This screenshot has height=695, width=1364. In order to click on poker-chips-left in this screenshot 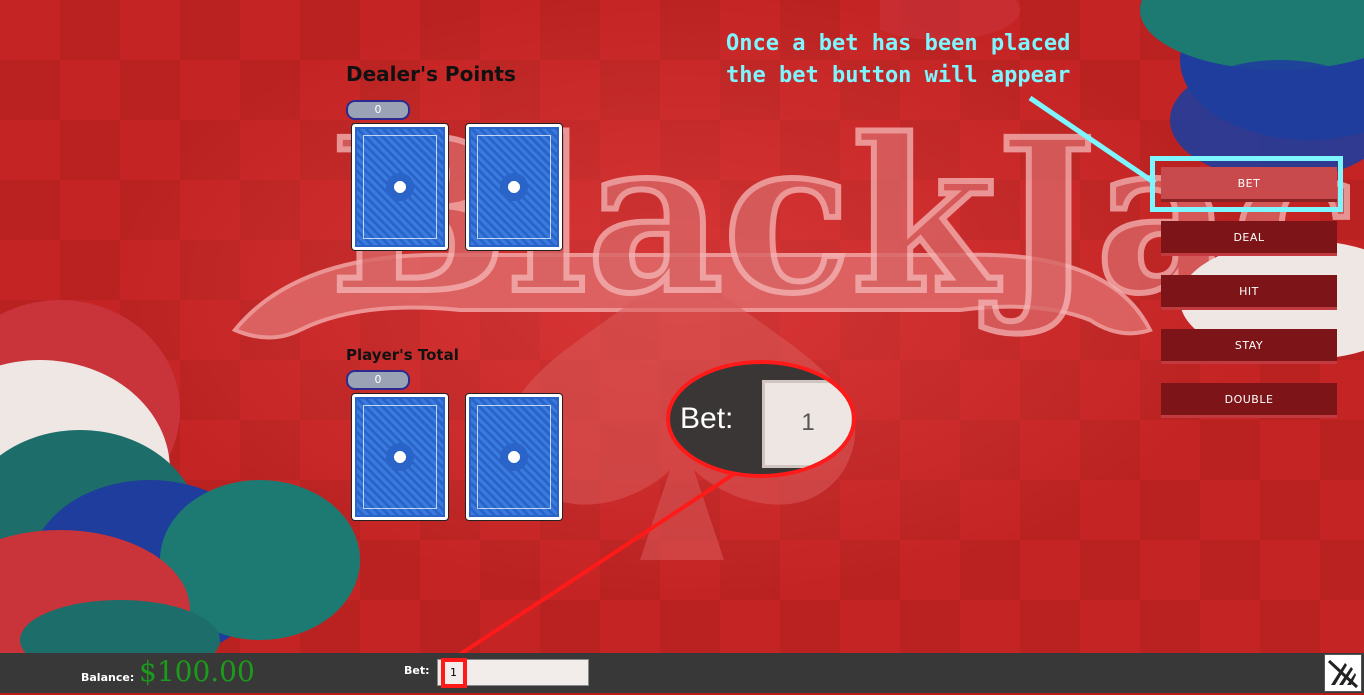, I will do `click(180, 476)`.